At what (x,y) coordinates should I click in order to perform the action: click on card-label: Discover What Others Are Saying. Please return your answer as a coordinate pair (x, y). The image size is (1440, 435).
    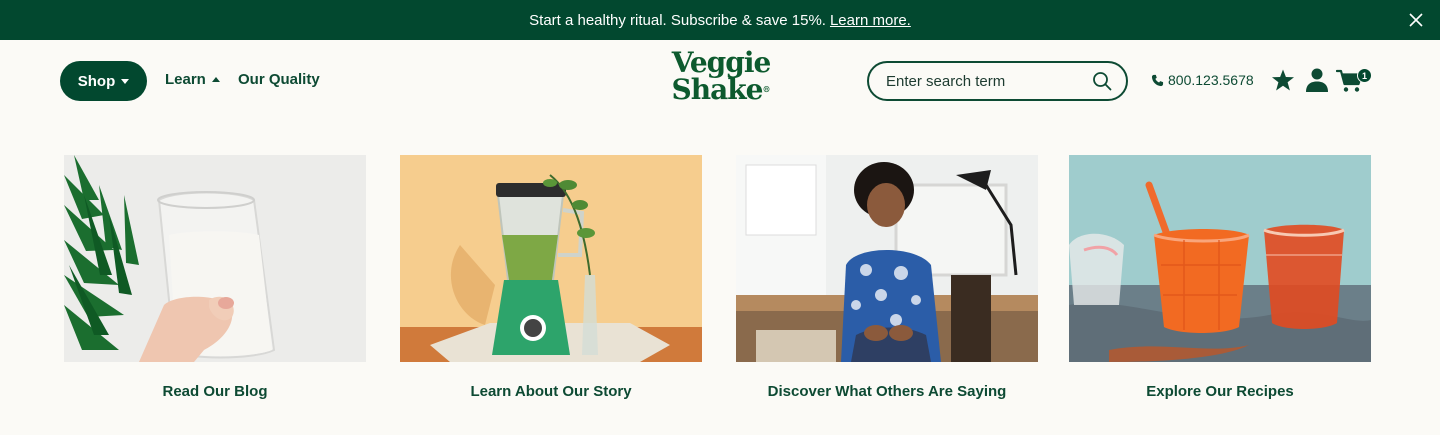
    Looking at the image, I should click on (887, 391).